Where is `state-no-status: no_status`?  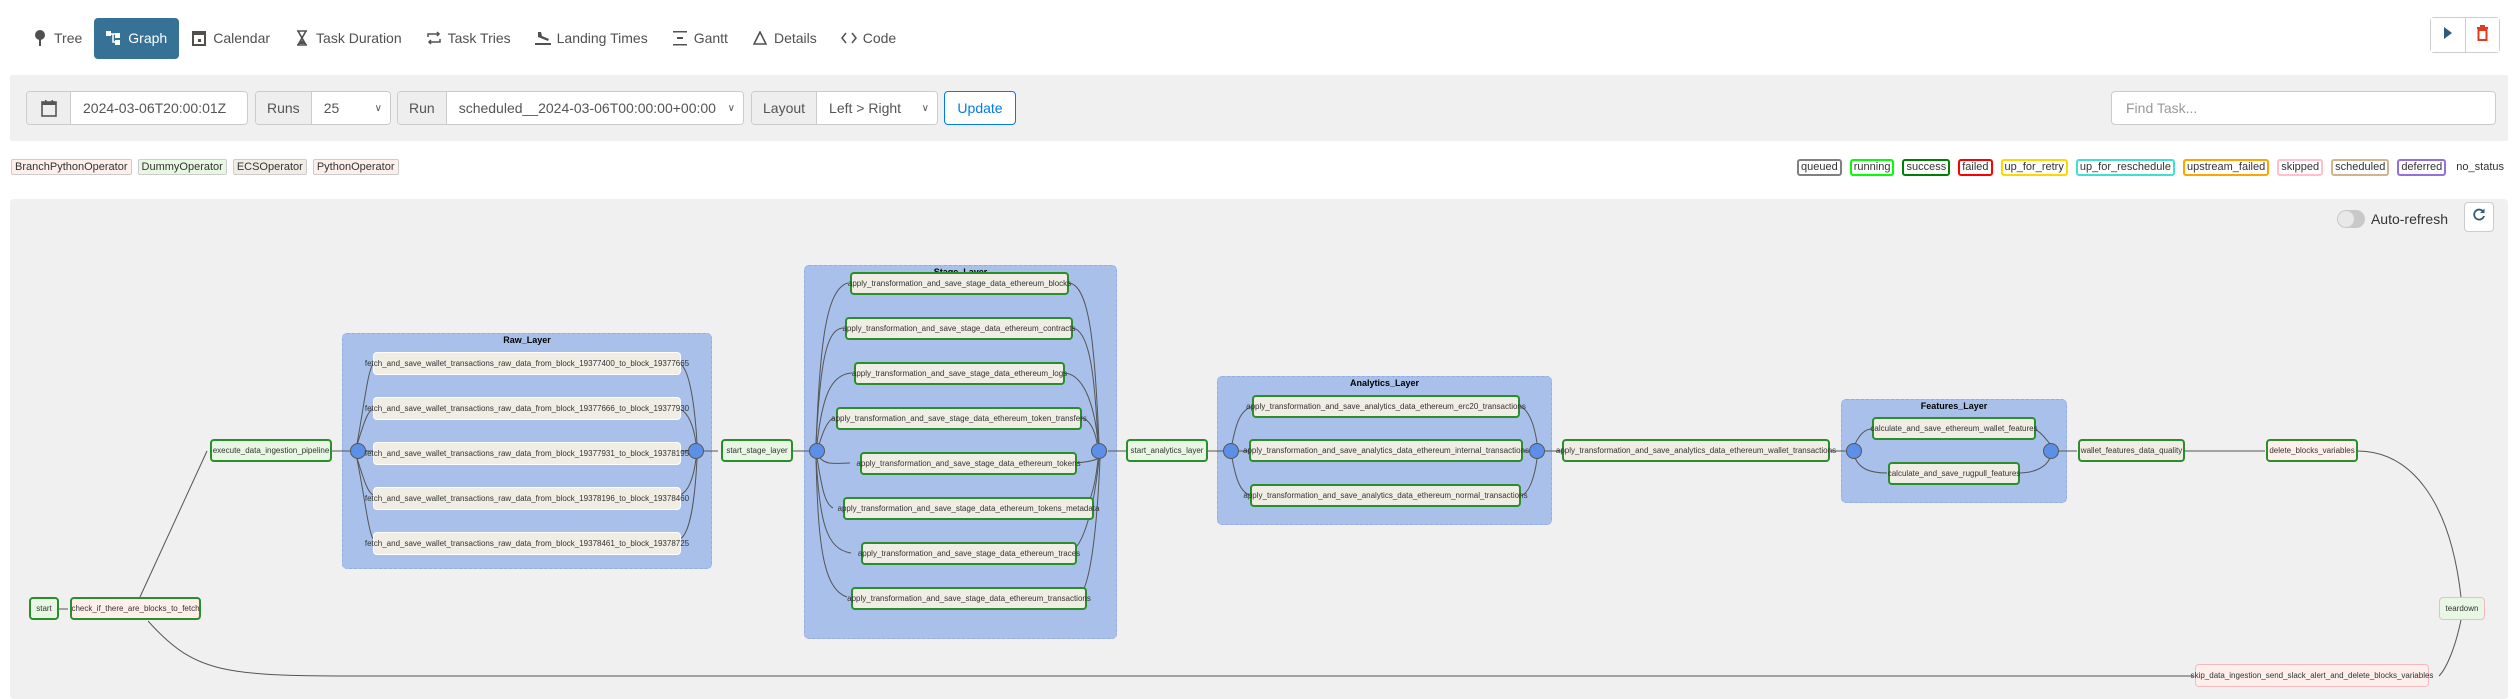 state-no-status: no_status is located at coordinates (2480, 167).